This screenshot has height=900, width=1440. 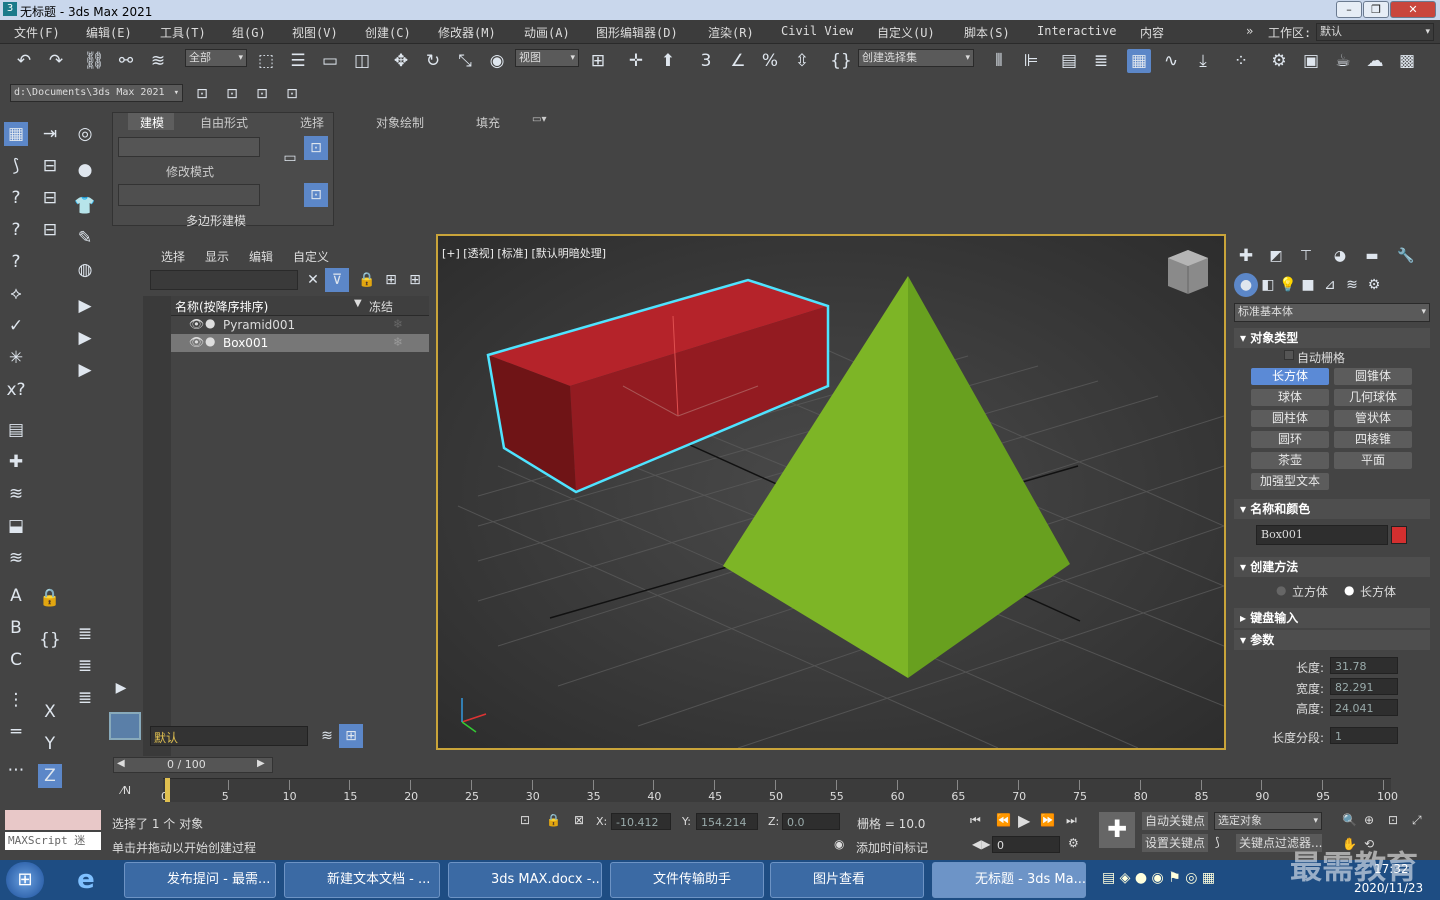 What do you see at coordinates (313, 280) in the screenshot?
I see `clear-search-icon: ✕` at bounding box center [313, 280].